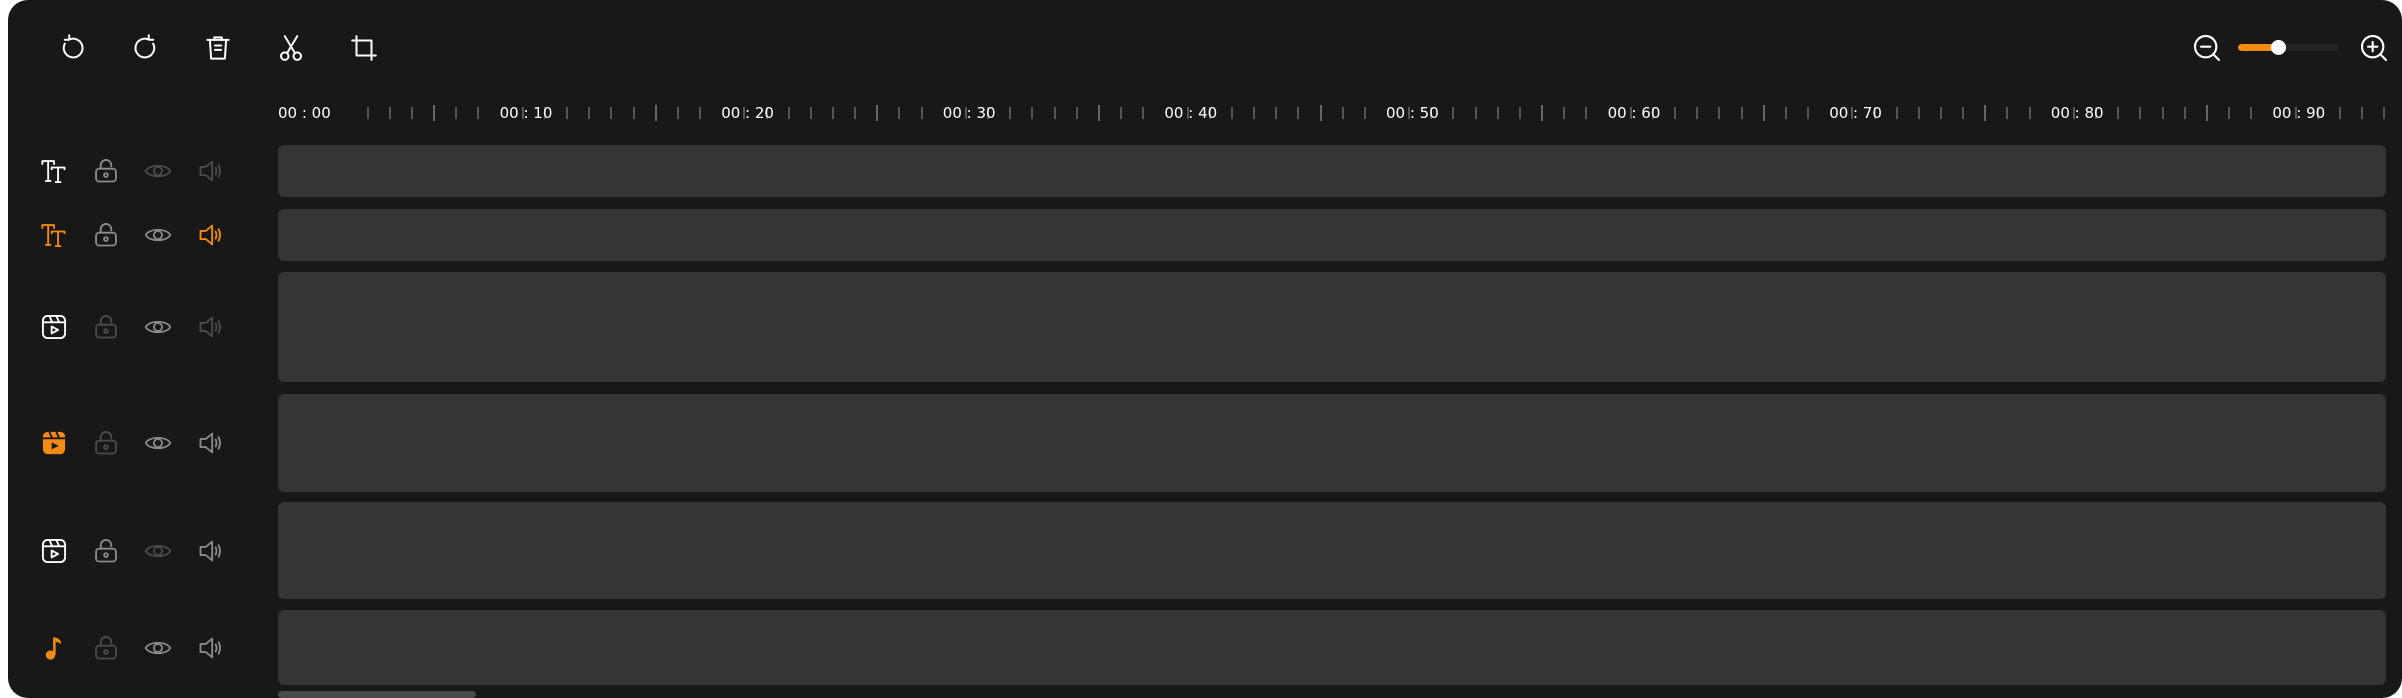  I want to click on zoom-out-button, so click(2207, 48).